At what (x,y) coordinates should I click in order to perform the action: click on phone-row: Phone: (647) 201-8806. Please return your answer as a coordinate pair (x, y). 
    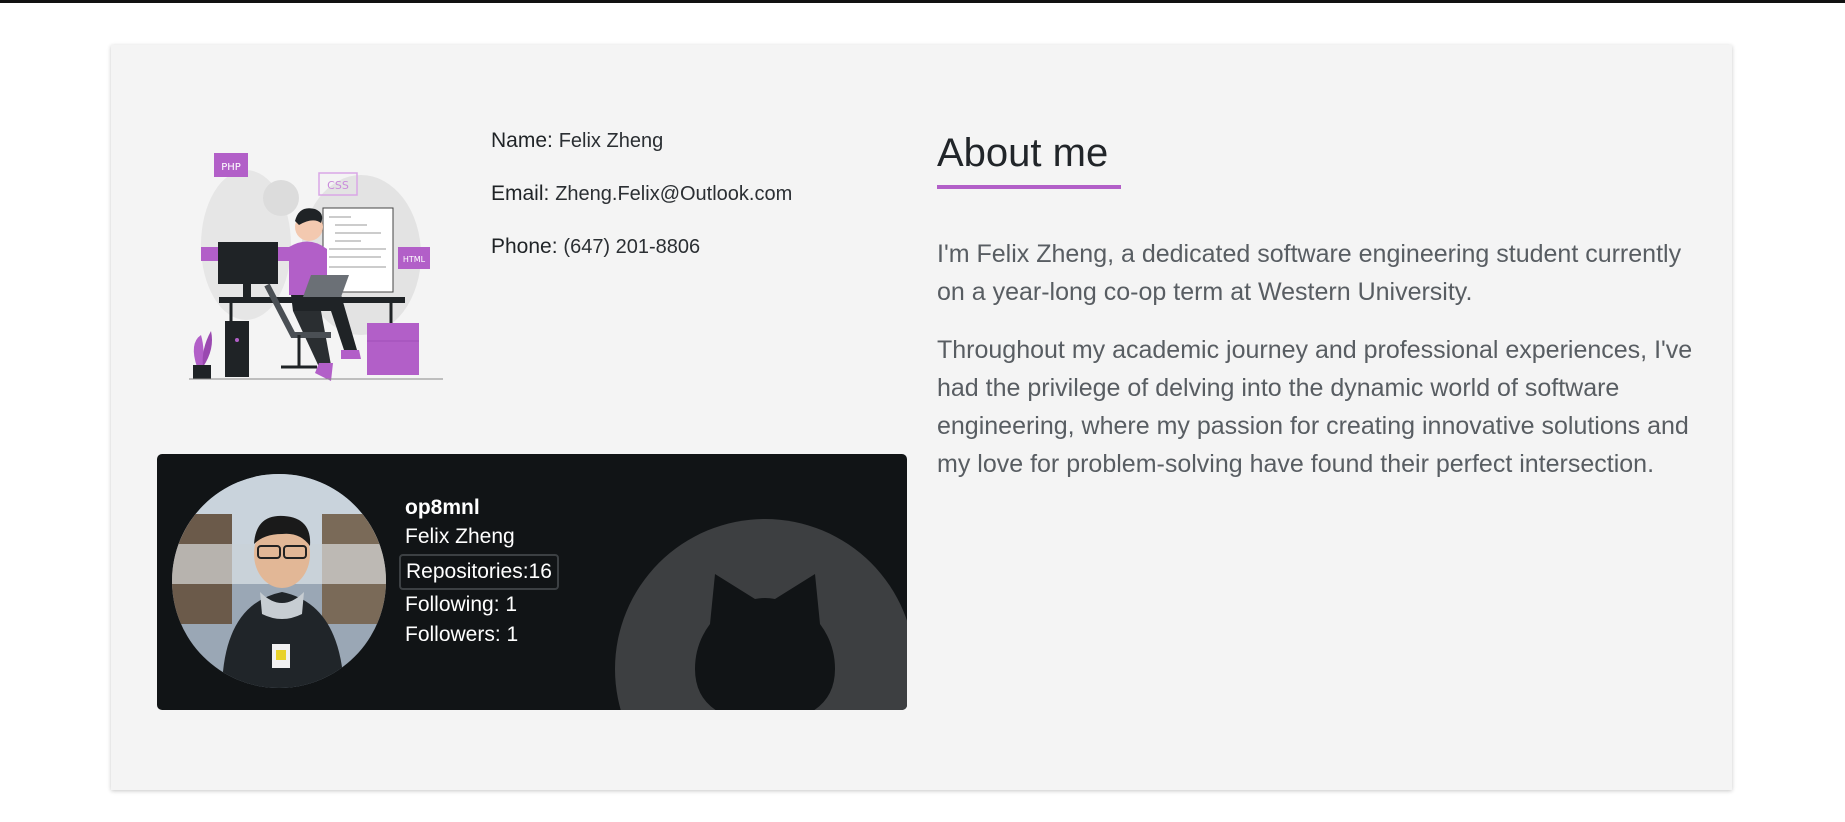
    Looking at the image, I should click on (741, 257).